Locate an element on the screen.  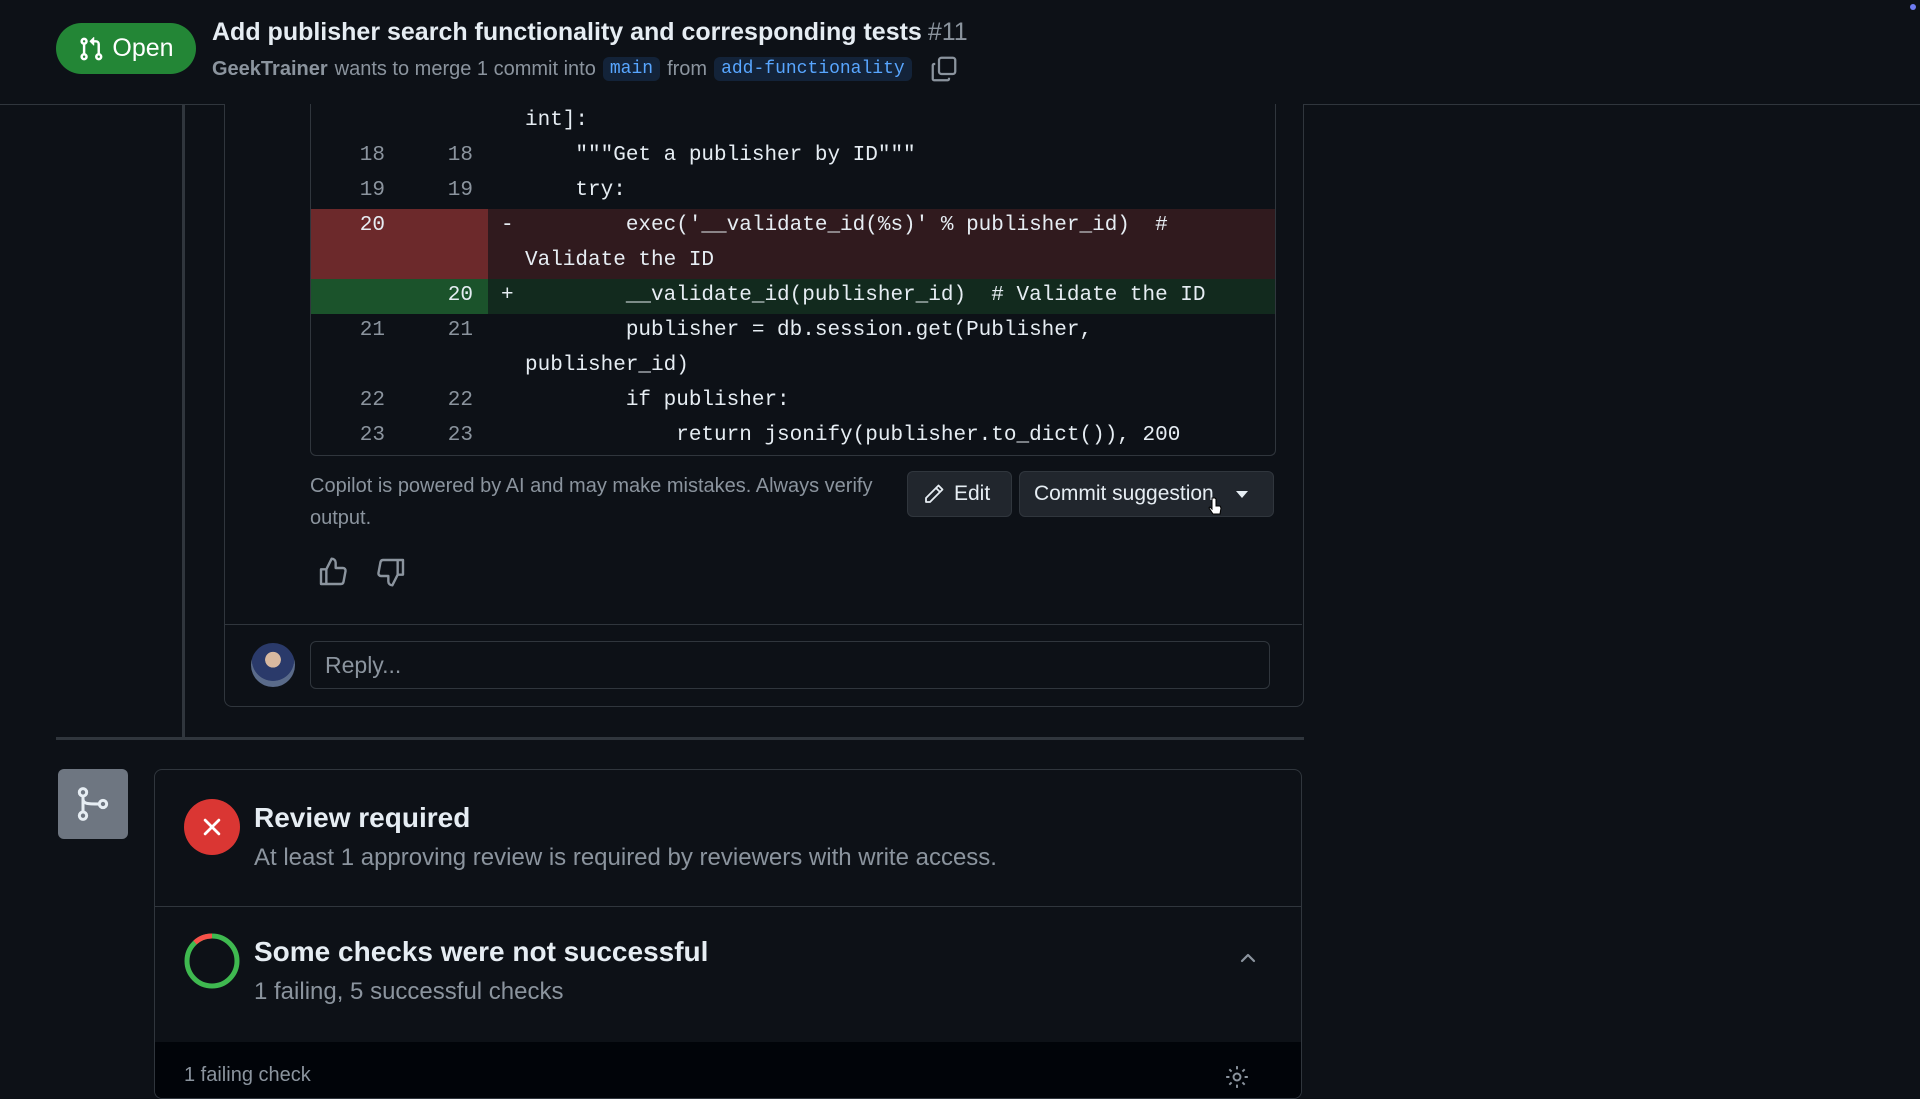
code-line: return jsonify(publisher.to_dict()), 200 is located at coordinates (853, 435).